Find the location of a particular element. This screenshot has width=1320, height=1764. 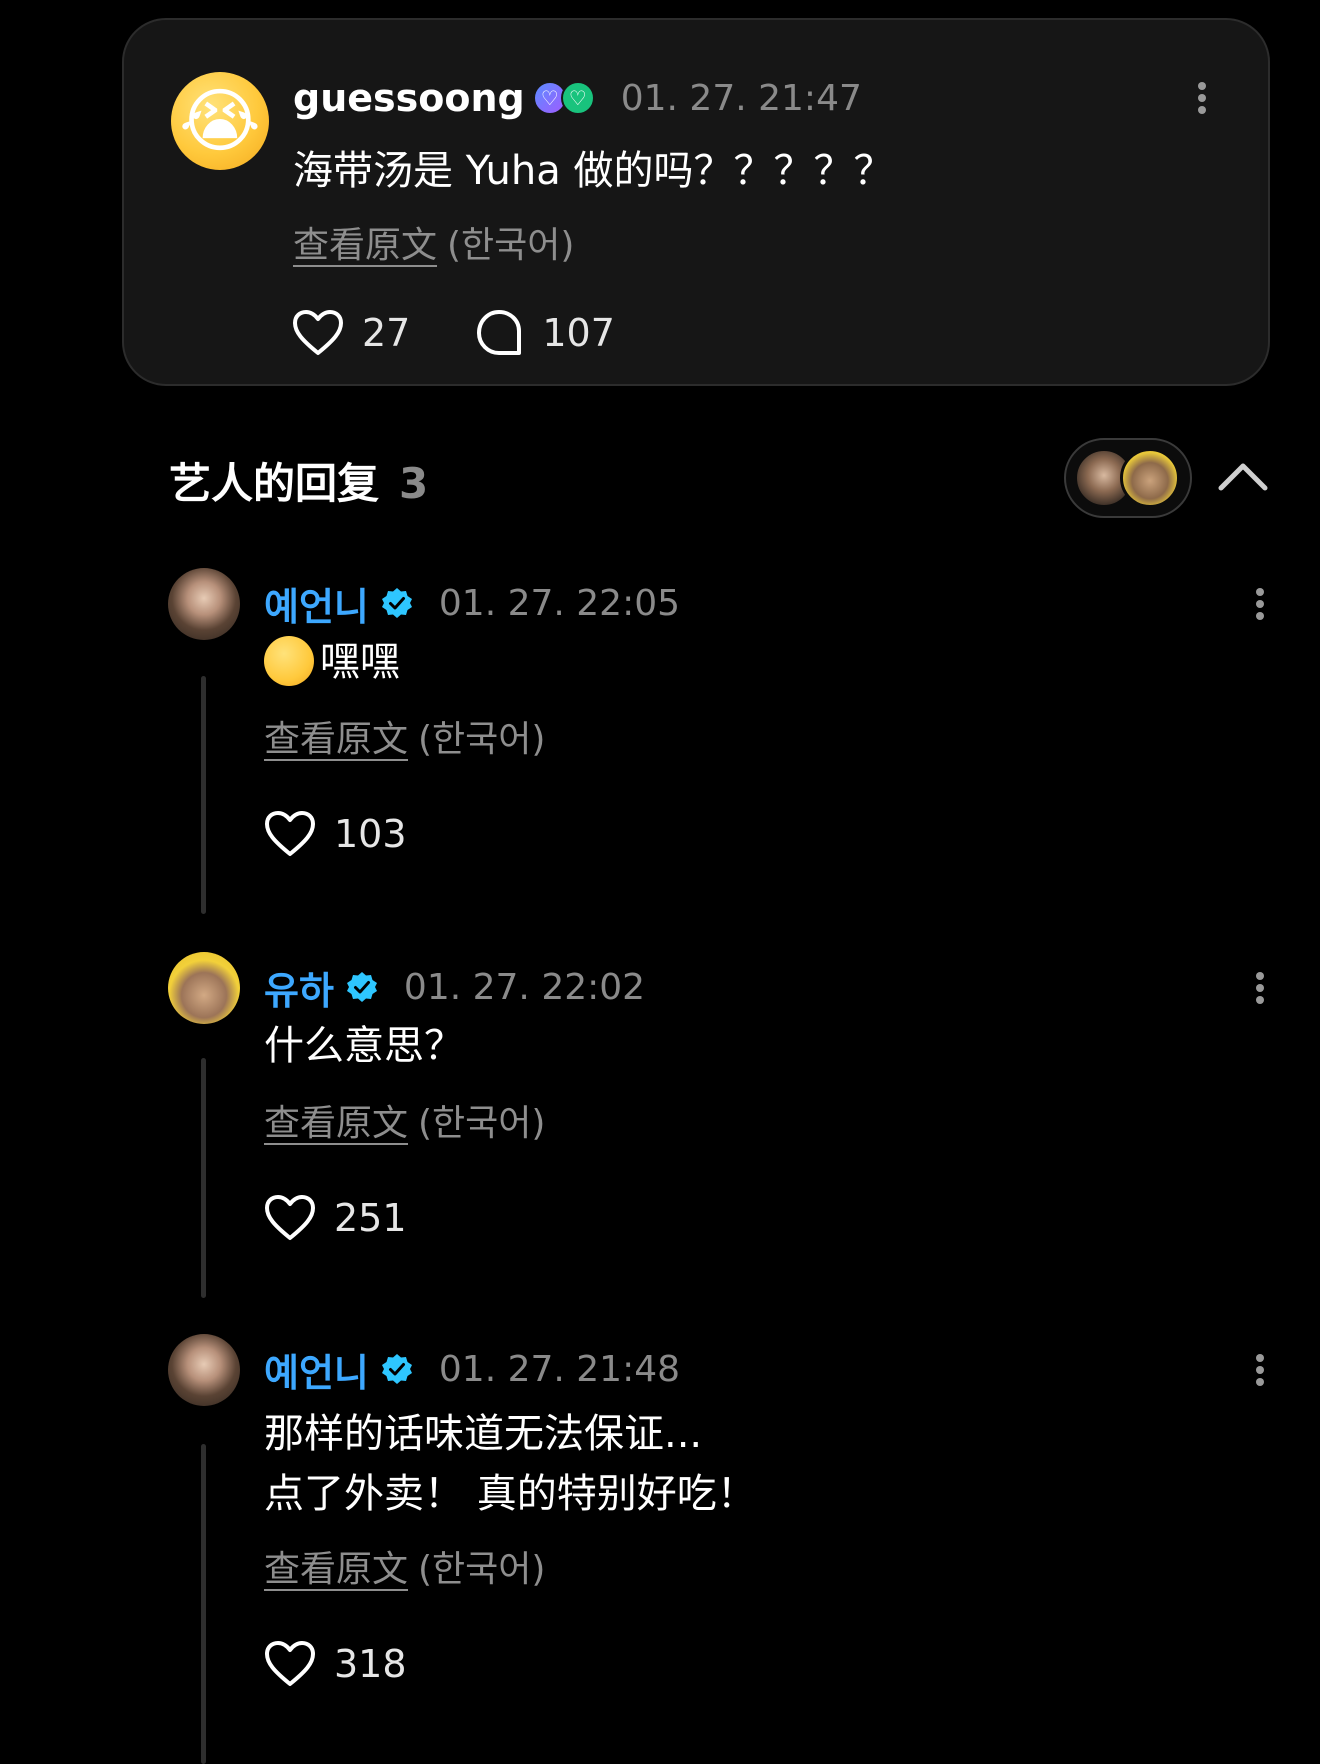

artist-replies-header: 艺人的回复 3 is located at coordinates (298, 480).